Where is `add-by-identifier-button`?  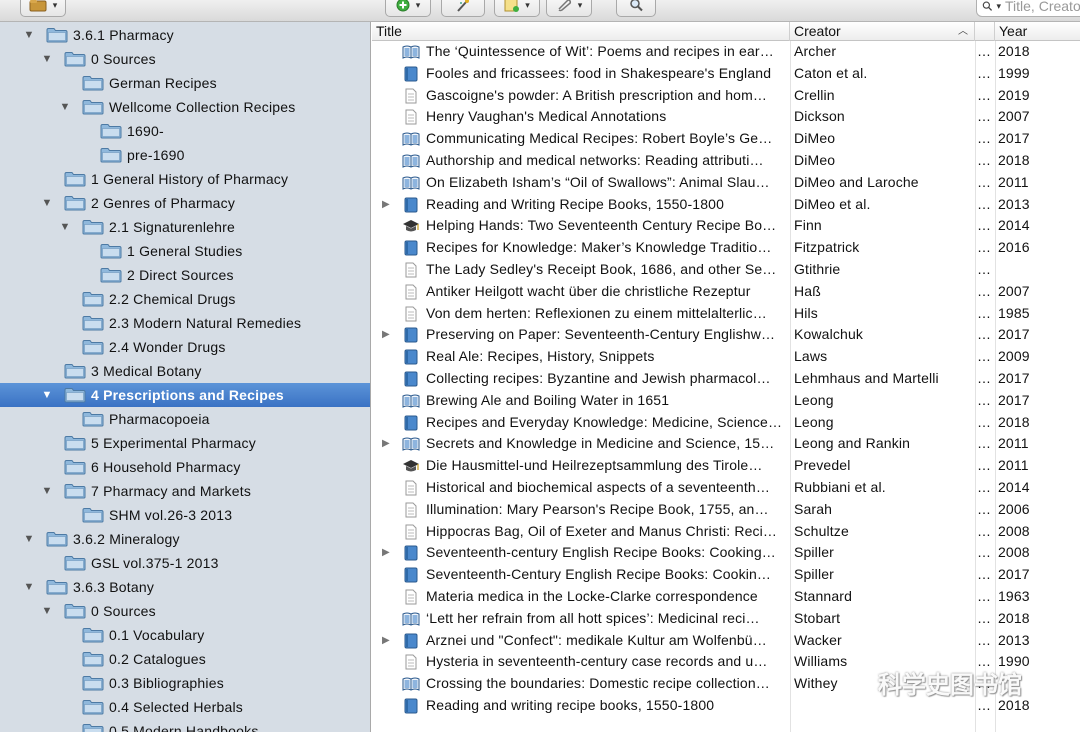
add-by-identifier-button is located at coordinates (463, 8).